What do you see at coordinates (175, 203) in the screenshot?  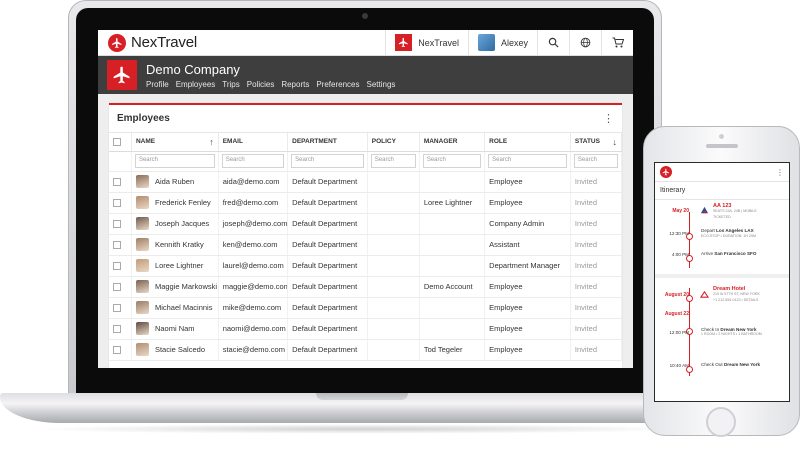 I see `name-cell: Frederick Fenley` at bounding box center [175, 203].